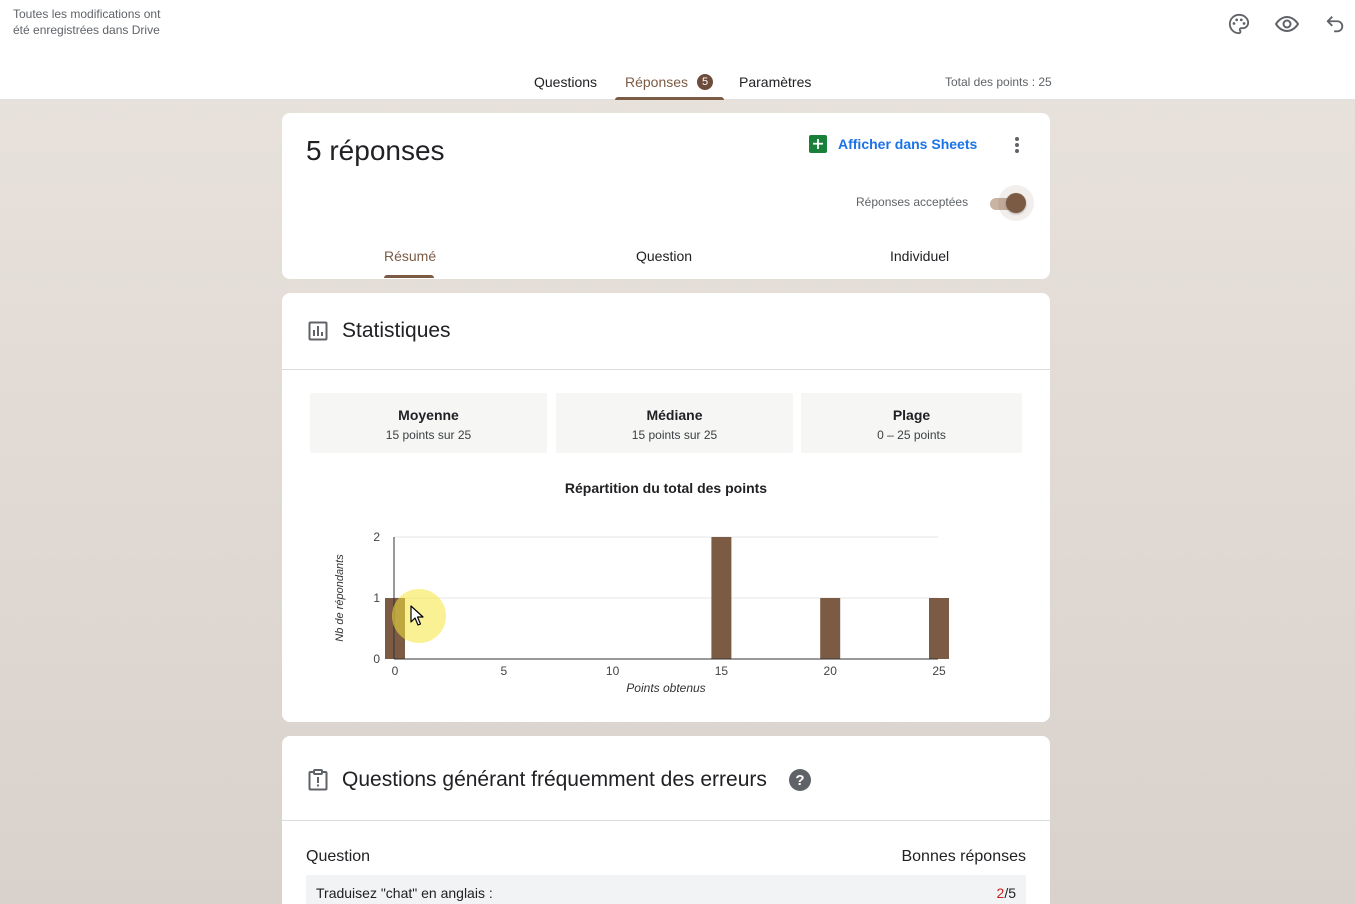 This screenshot has height=904, width=1355. I want to click on header-actions, so click(1287, 24).